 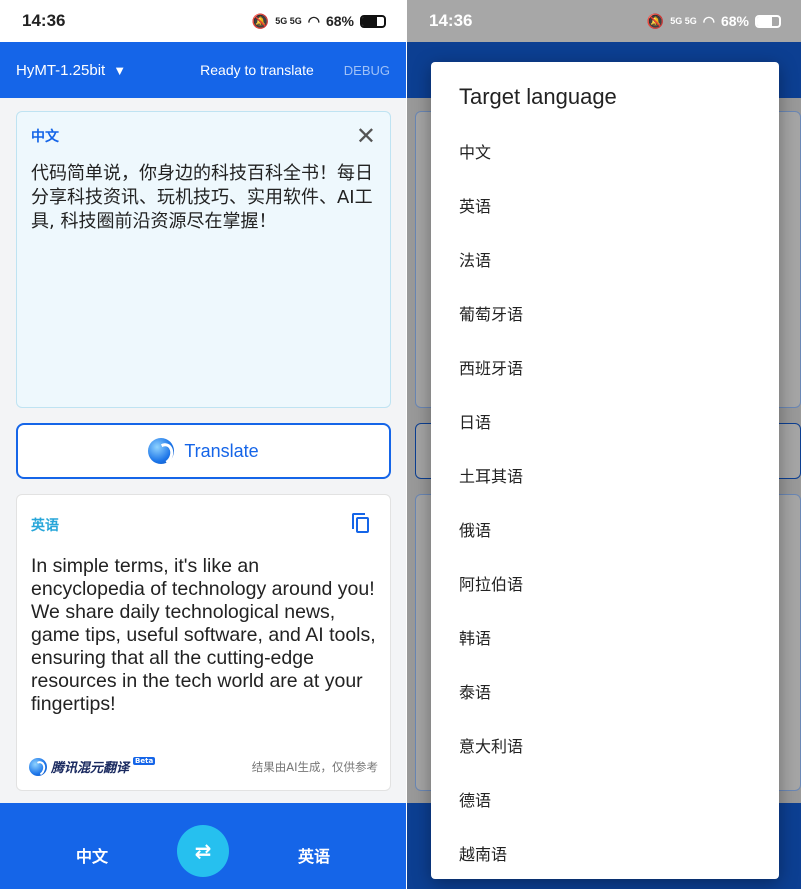 What do you see at coordinates (619, 259) in the screenshot?
I see `language-option-french: 法语` at bounding box center [619, 259].